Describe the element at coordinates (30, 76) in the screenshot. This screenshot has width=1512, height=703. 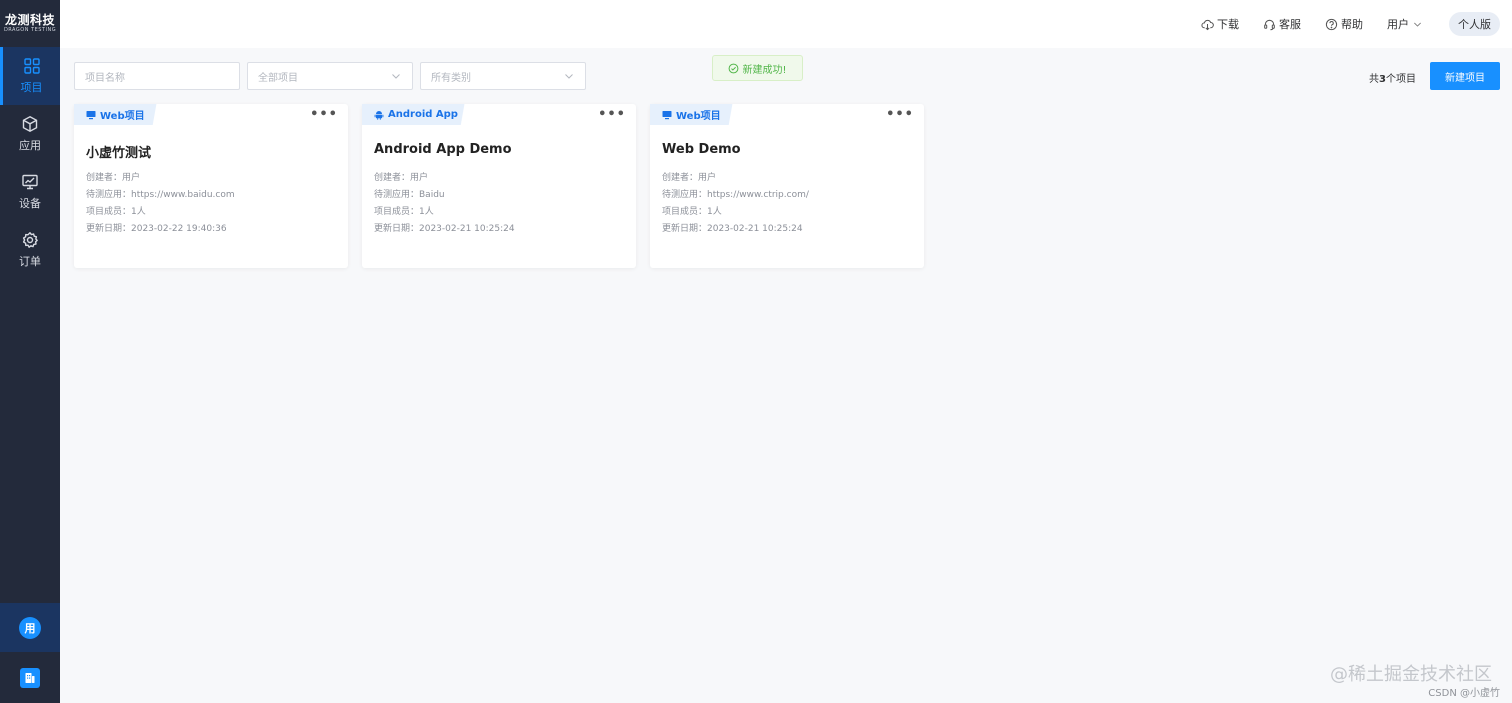
I see `sidebar-item-projects: 项目` at that location.